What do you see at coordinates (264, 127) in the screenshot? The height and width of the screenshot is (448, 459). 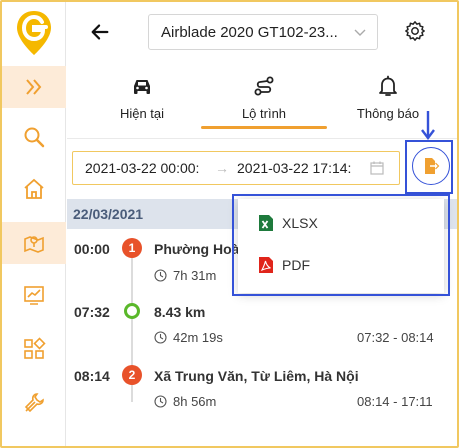 I see `active-tab-indicator` at bounding box center [264, 127].